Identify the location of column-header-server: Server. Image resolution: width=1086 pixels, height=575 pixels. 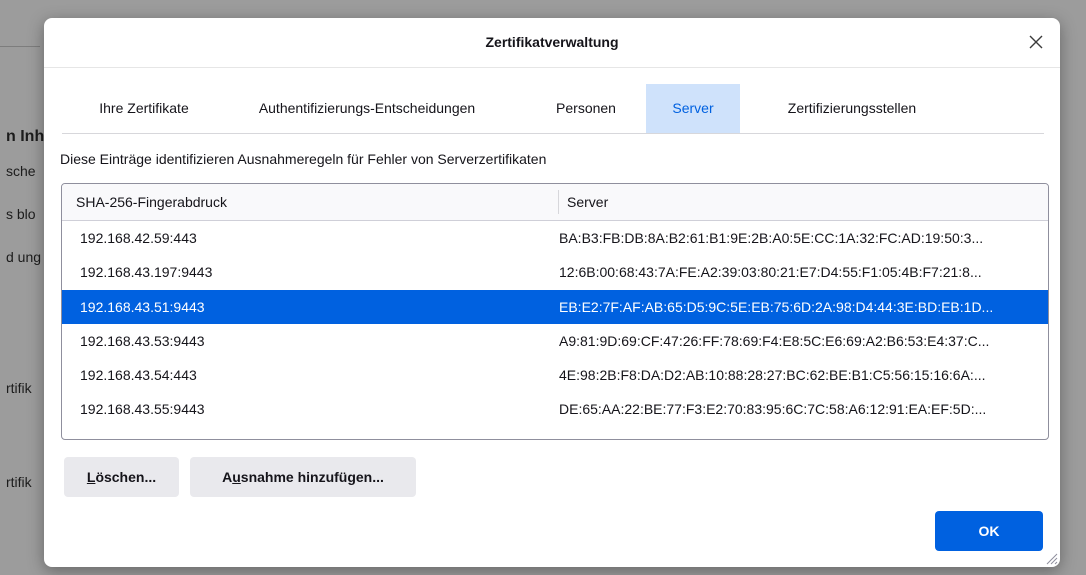
(587, 202).